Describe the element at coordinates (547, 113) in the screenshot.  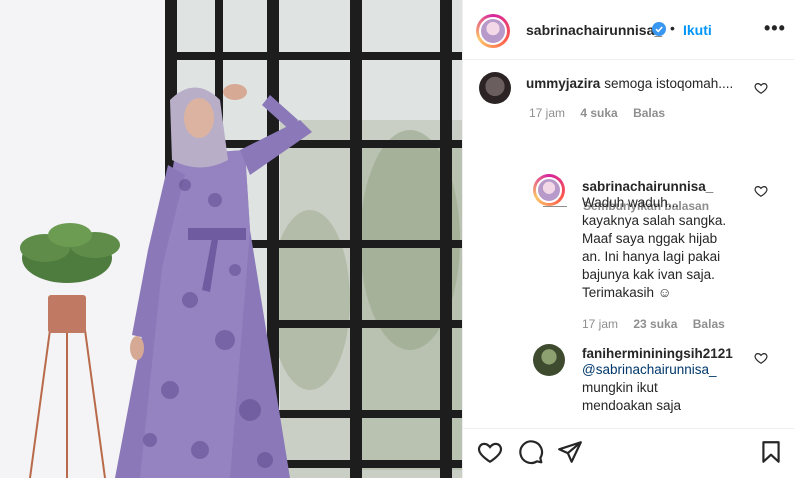
I see `comment-time: 17 jam` at that location.